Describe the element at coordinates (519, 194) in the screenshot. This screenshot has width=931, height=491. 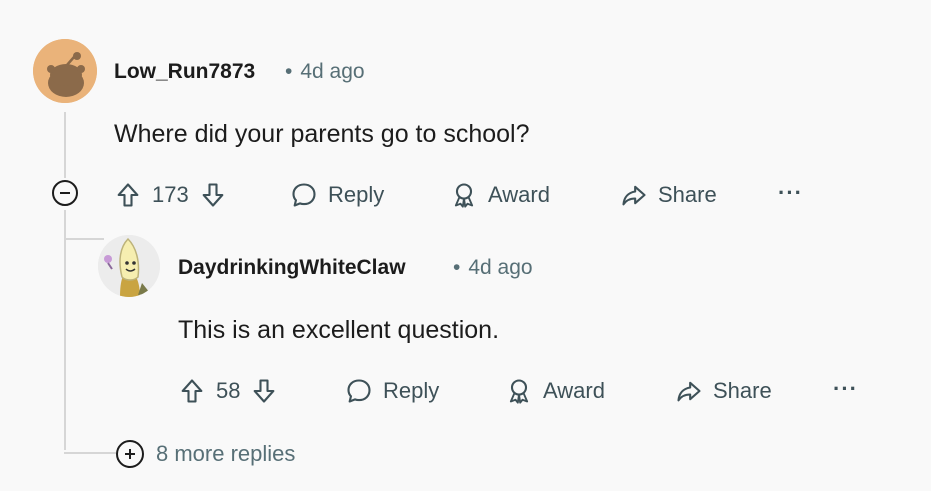
I see `comment-award-label: Award` at that location.